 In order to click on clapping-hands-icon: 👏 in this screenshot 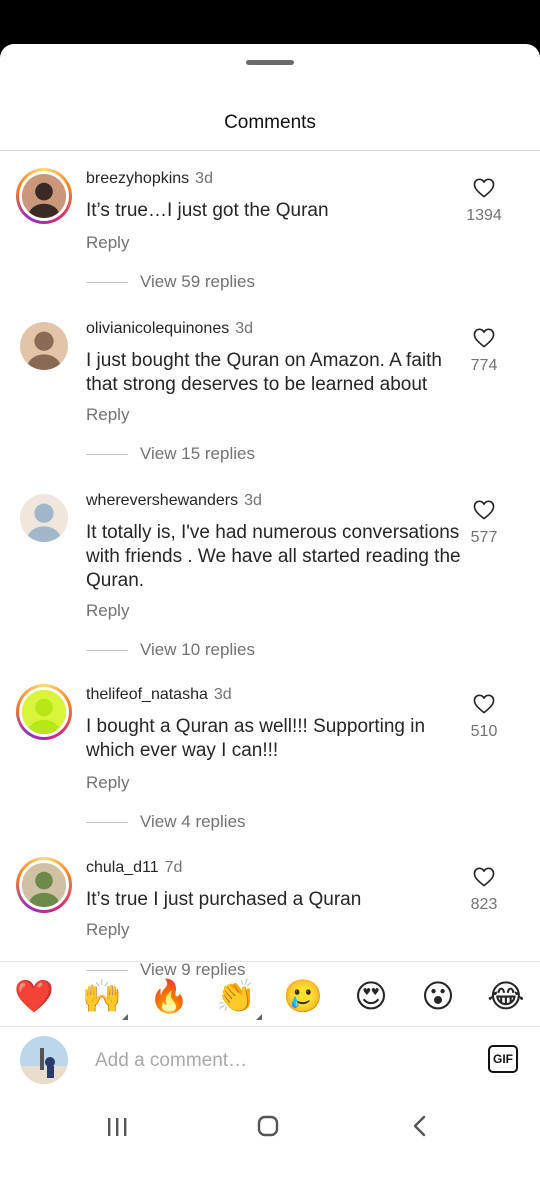, I will do `click(236, 996)`.